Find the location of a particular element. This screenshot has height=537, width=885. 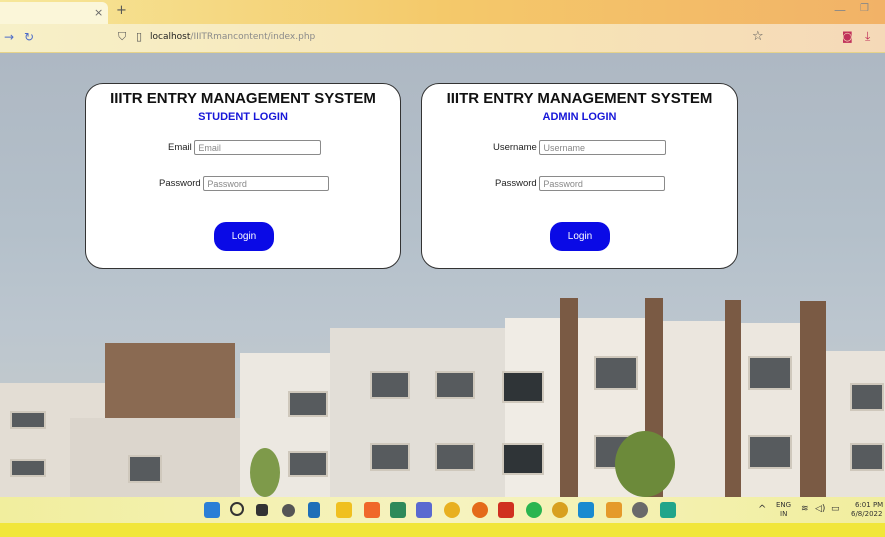

admin-card-title: IIITR ENTRY MANAGEMENT SYSTEM is located at coordinates (579, 98).